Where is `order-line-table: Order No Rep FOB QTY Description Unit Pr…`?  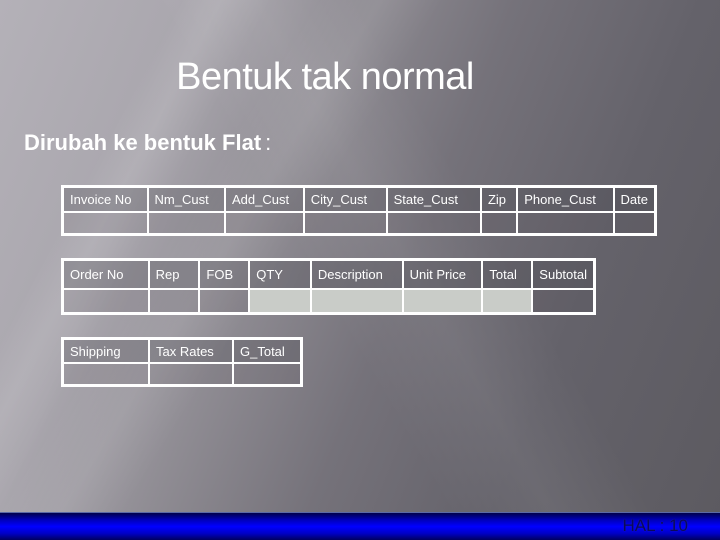 order-line-table: Order No Rep FOB QTY Description Unit Pr… is located at coordinates (328, 286).